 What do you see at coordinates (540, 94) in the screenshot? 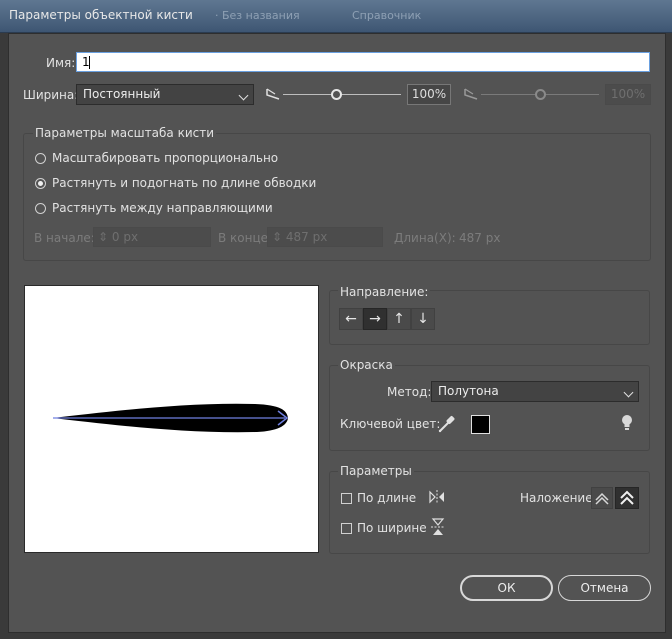
I see `variation-slider-handle` at bounding box center [540, 94].